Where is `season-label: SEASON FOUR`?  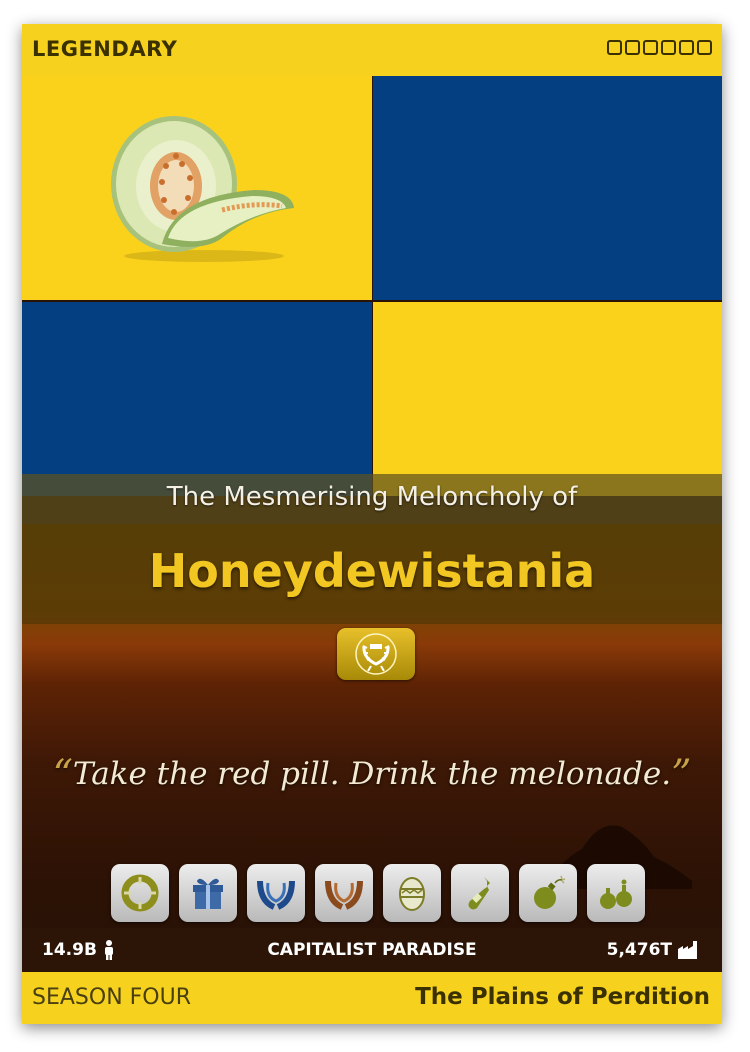 season-label: SEASON FOUR is located at coordinates (112, 997).